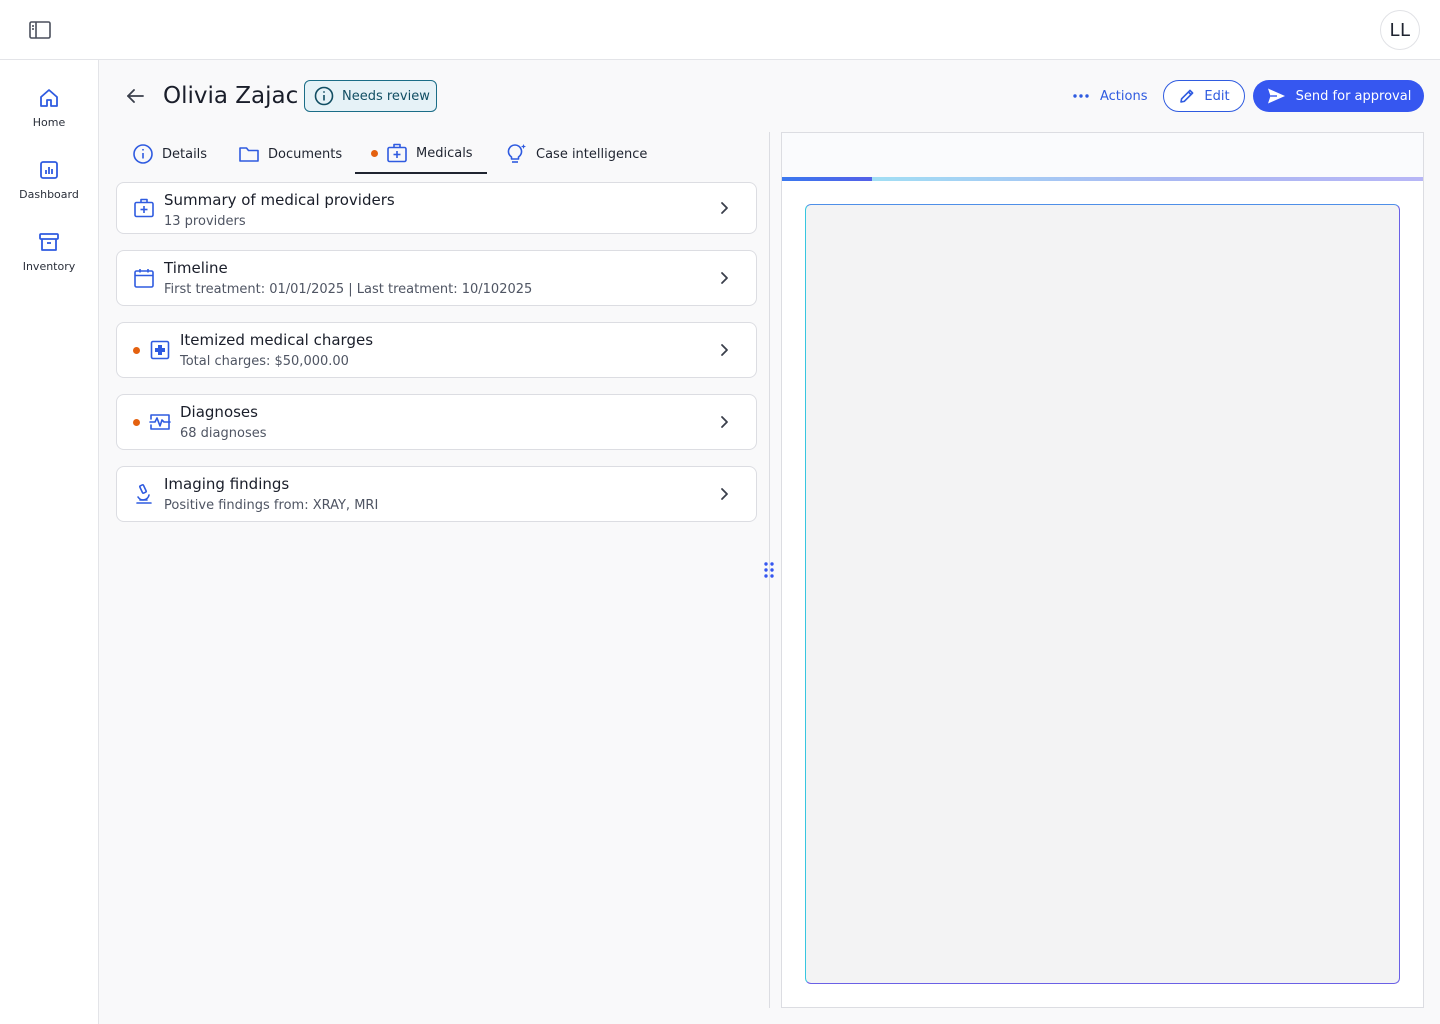  What do you see at coordinates (205, 221) in the screenshot?
I see `card-subtitle: 13 providers` at bounding box center [205, 221].